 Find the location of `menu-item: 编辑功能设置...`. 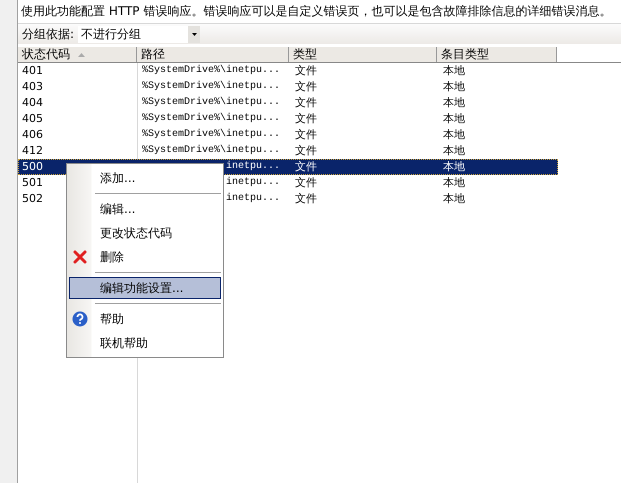

menu-item: 编辑功能设置... is located at coordinates (145, 288).